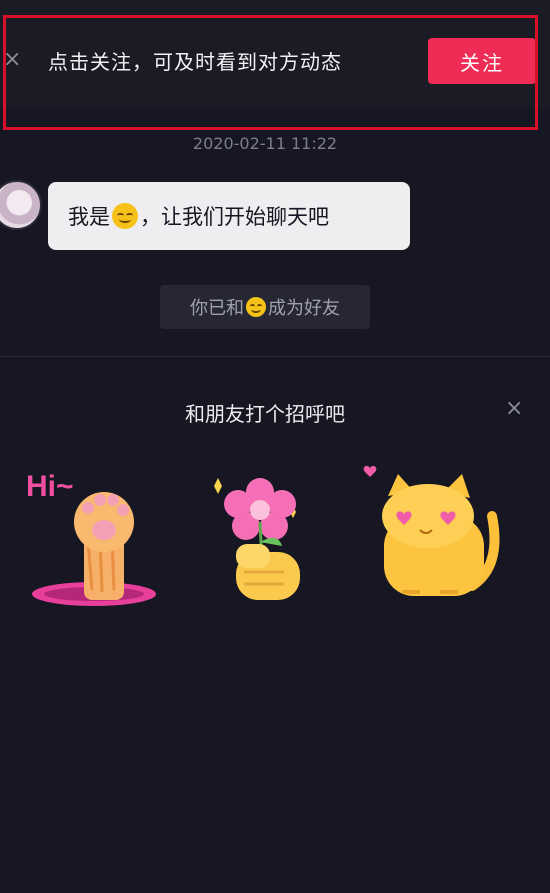 This screenshot has width=550, height=893. Describe the element at coordinates (234, 217) in the screenshot. I see `message-text-end: ，让我们开始聊天吧` at that location.